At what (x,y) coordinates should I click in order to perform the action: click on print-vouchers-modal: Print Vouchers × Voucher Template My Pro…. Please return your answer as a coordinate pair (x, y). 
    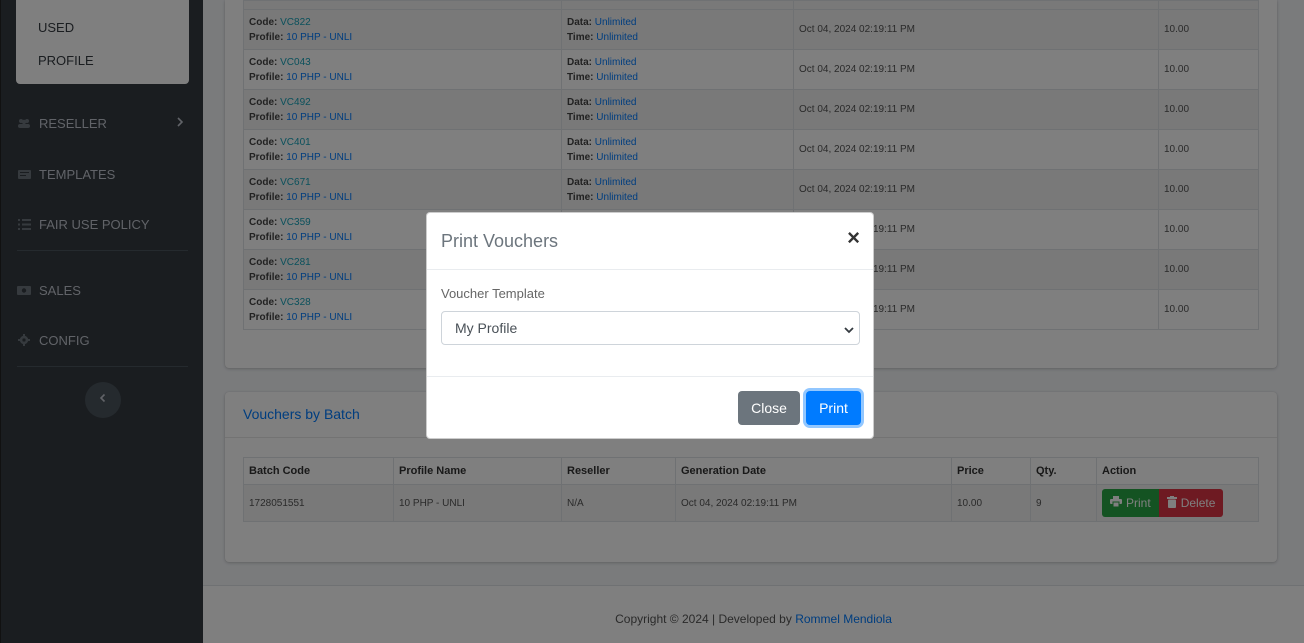
    Looking at the image, I should click on (650, 325).